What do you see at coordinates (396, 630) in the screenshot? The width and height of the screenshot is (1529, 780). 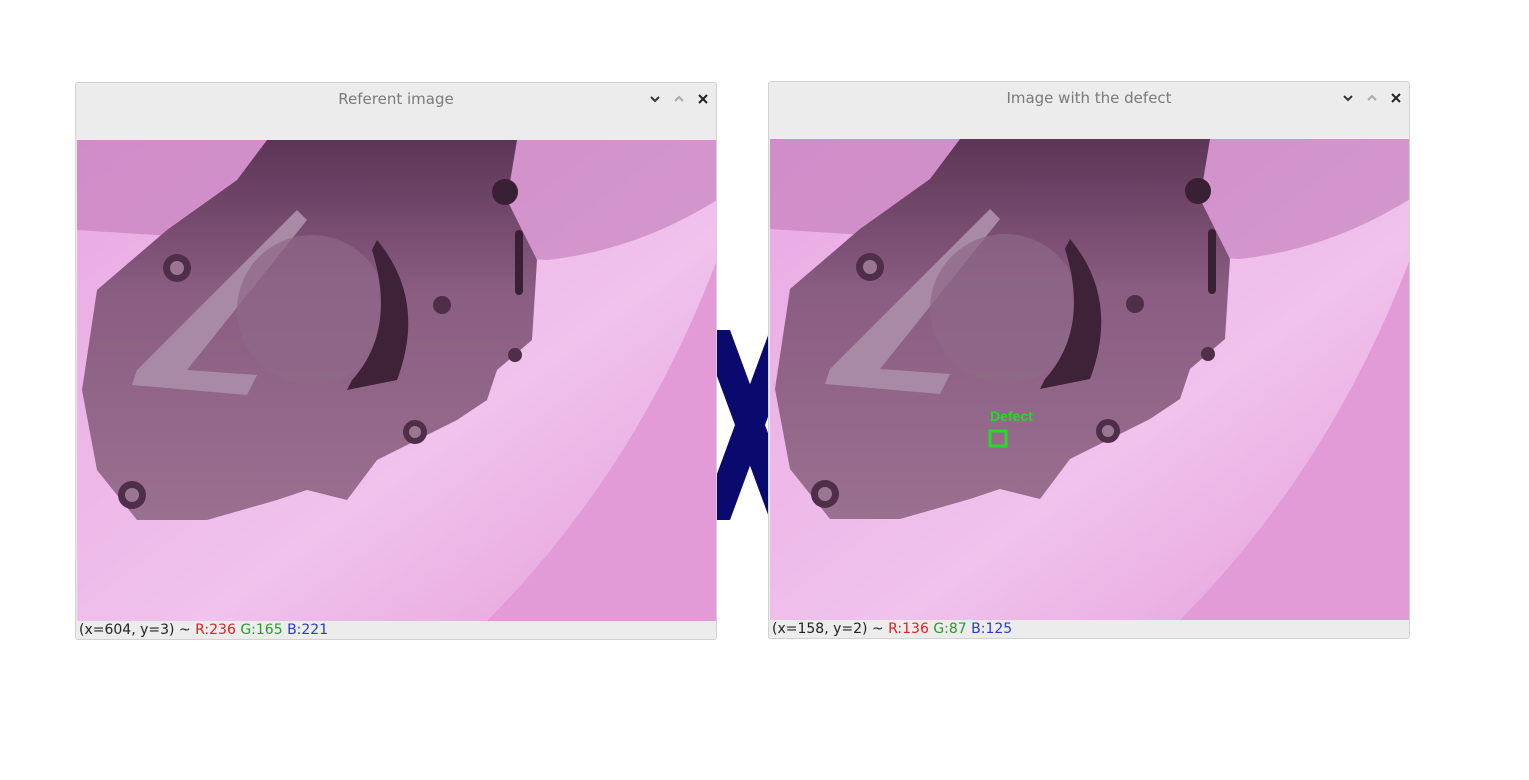 I see `status-bar: (x=604, y=3) ~ R:236 G:165 B:221` at bounding box center [396, 630].